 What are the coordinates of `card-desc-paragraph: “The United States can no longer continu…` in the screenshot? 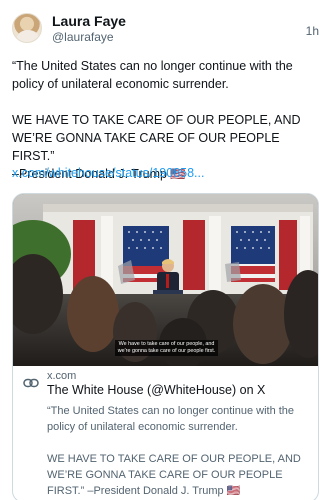 It's located at (171, 419).